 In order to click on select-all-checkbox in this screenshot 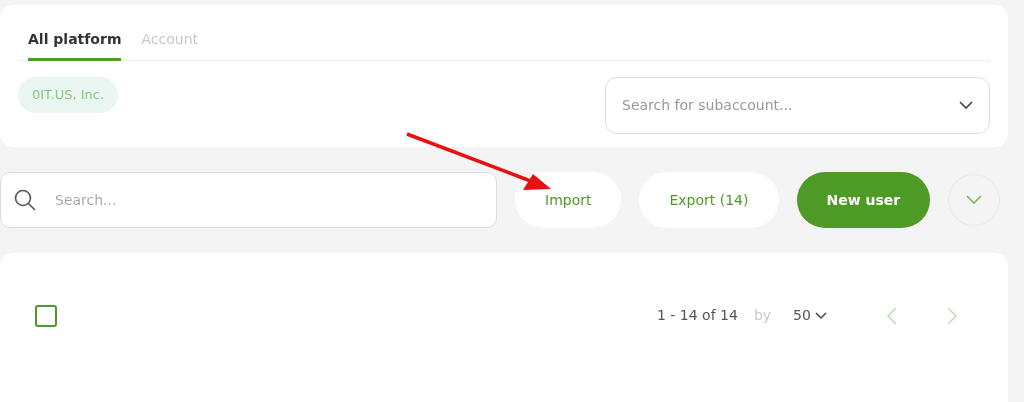, I will do `click(46, 316)`.